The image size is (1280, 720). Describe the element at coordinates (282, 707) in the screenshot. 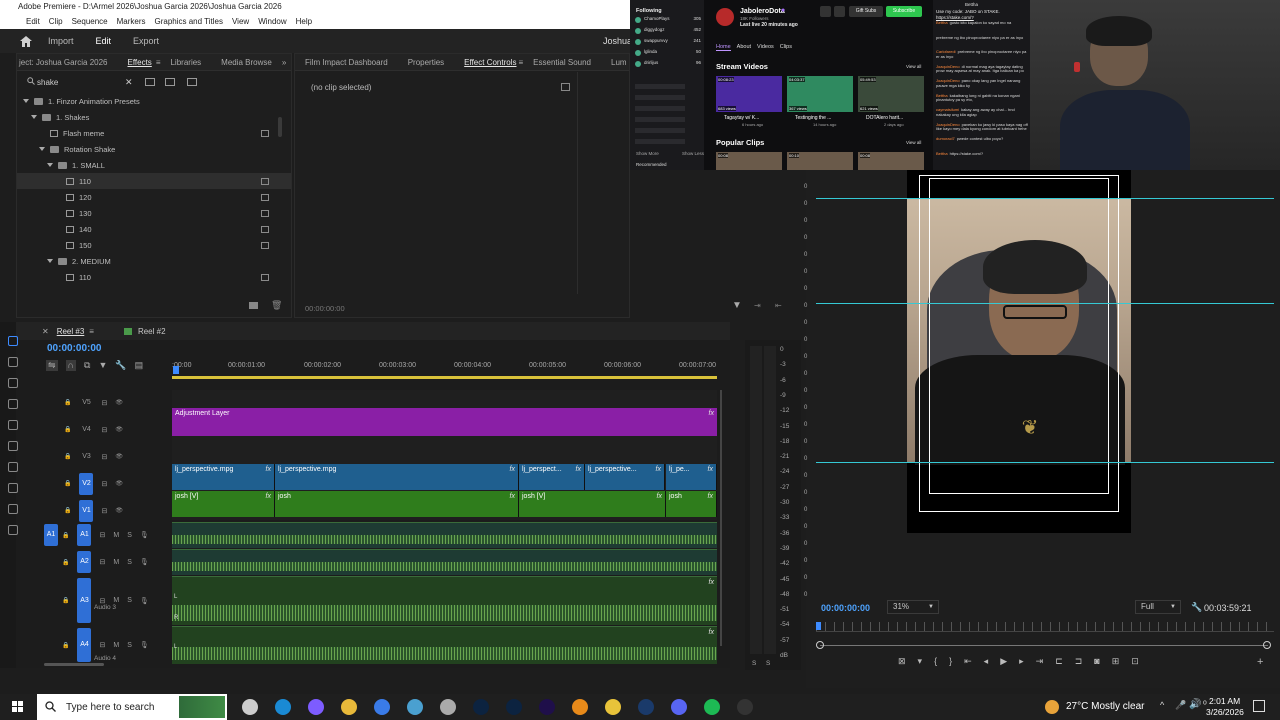

I see `edge-icon` at that location.